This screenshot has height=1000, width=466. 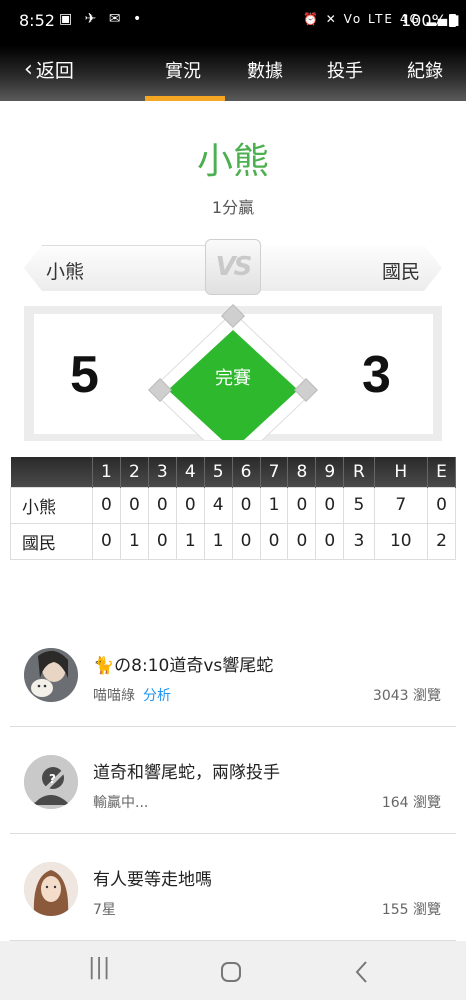 What do you see at coordinates (233, 378) in the screenshot?
I see `game-status: 完賽` at bounding box center [233, 378].